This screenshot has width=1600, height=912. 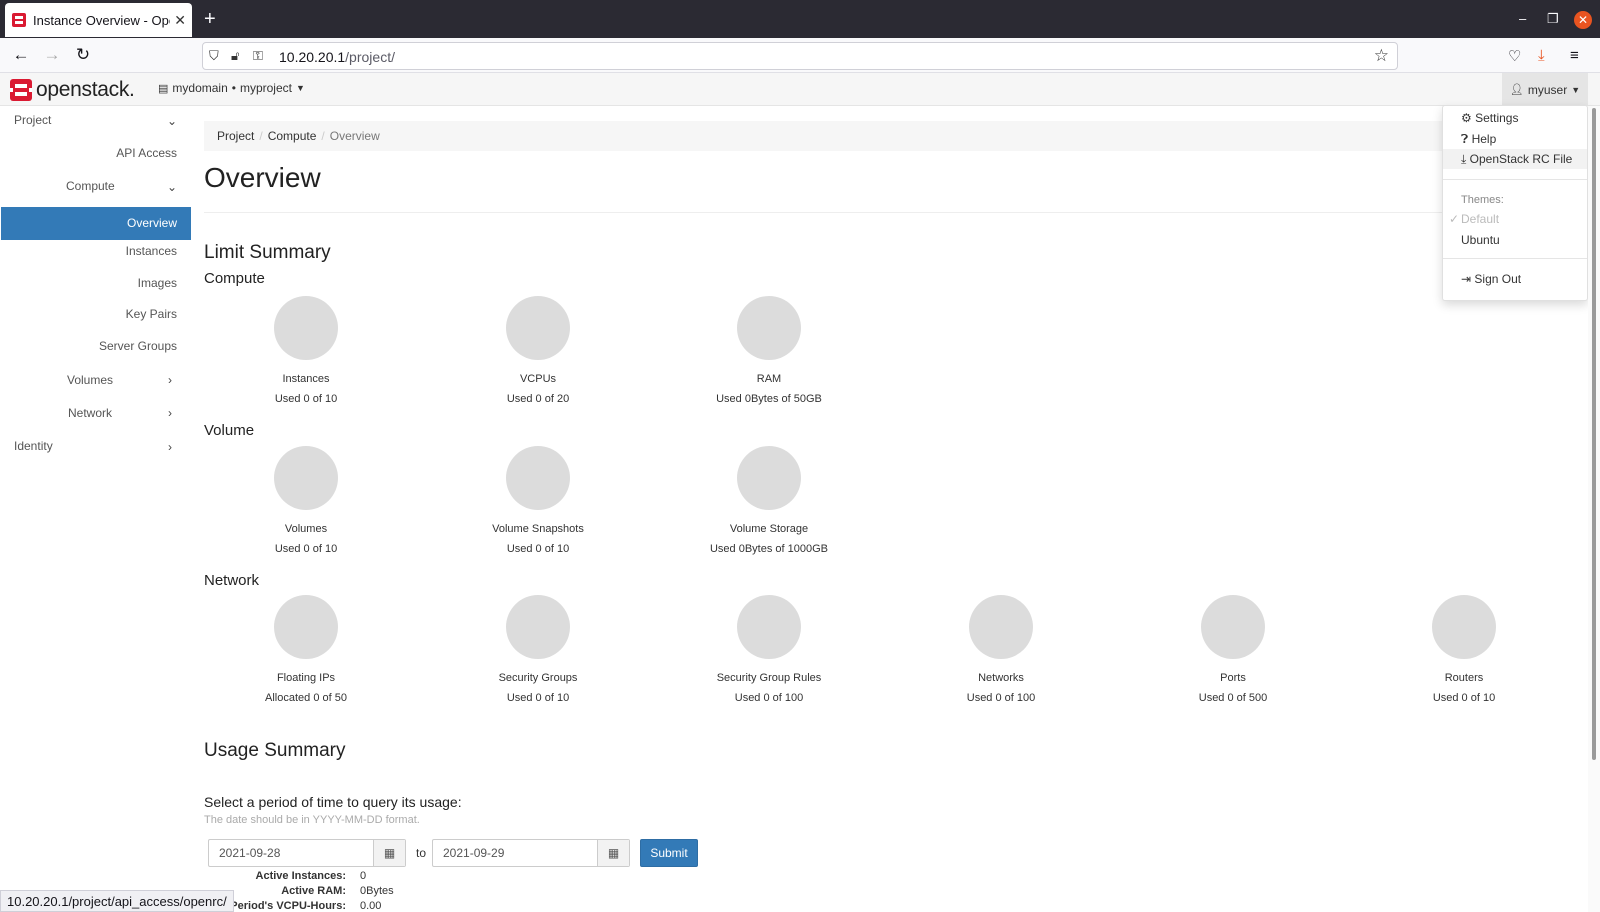 I want to click on pie-usage: Used 0Bytes of 1000GB, so click(x=768, y=549).